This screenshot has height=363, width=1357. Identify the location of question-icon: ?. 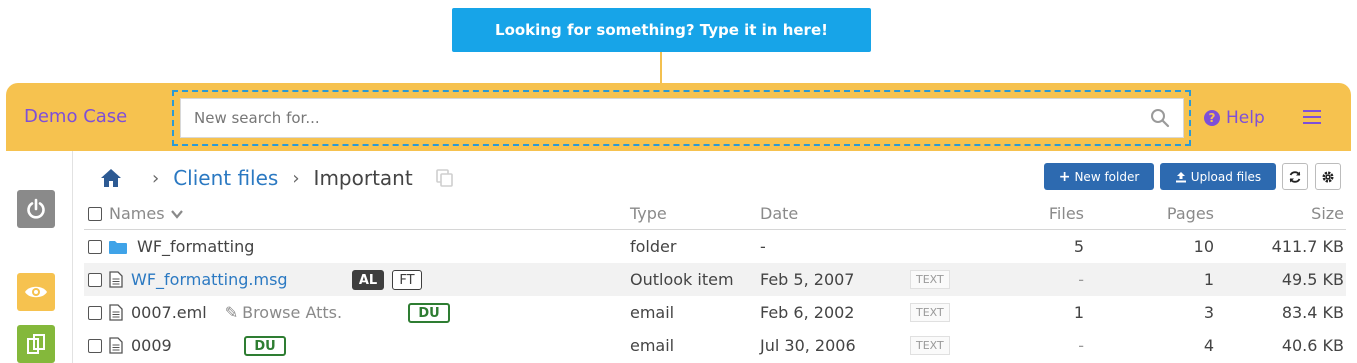
(1212, 118).